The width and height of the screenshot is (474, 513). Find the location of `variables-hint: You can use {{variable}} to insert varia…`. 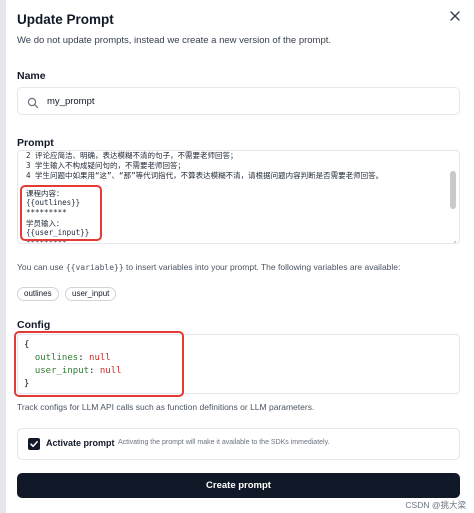

variables-hint: You can use {{variable}} to insert varia… is located at coordinates (208, 267).